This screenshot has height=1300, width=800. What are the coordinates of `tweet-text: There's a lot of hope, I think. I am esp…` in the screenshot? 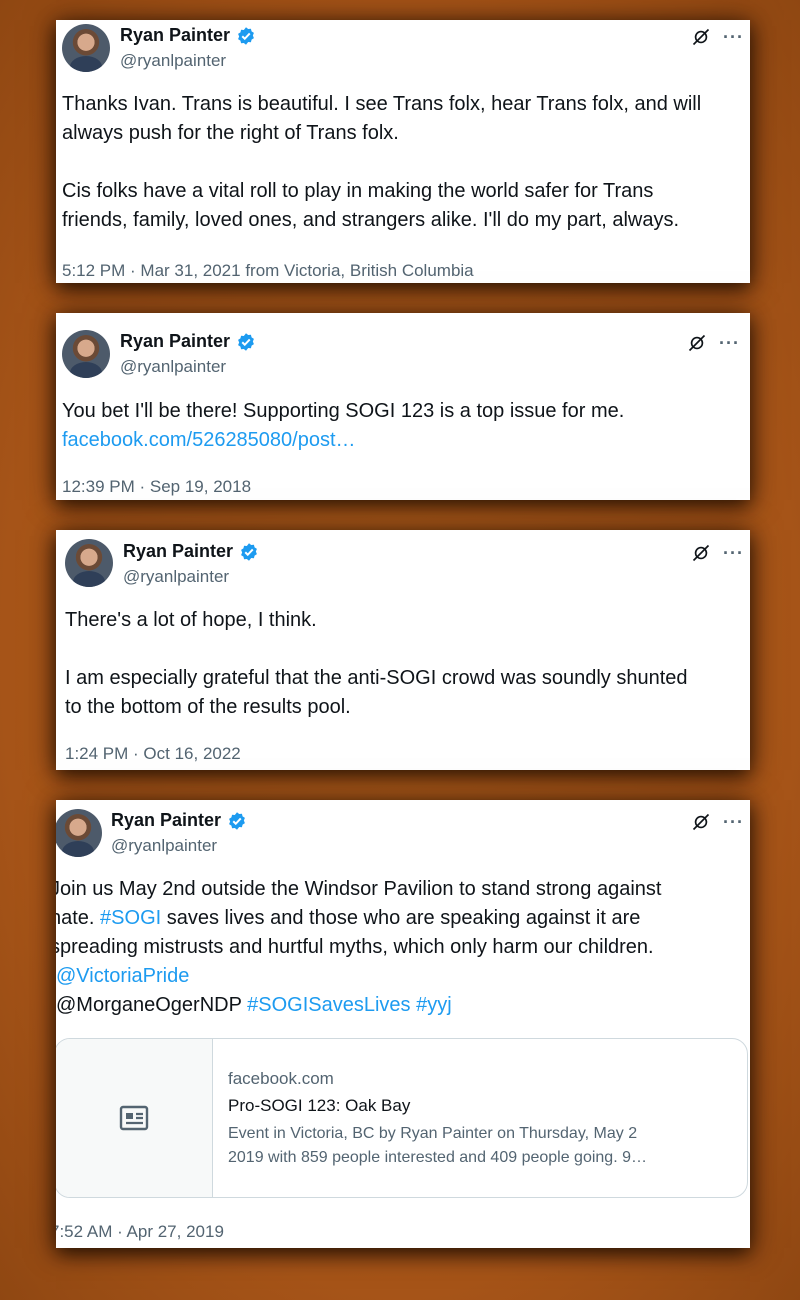 It's located at (376, 664).